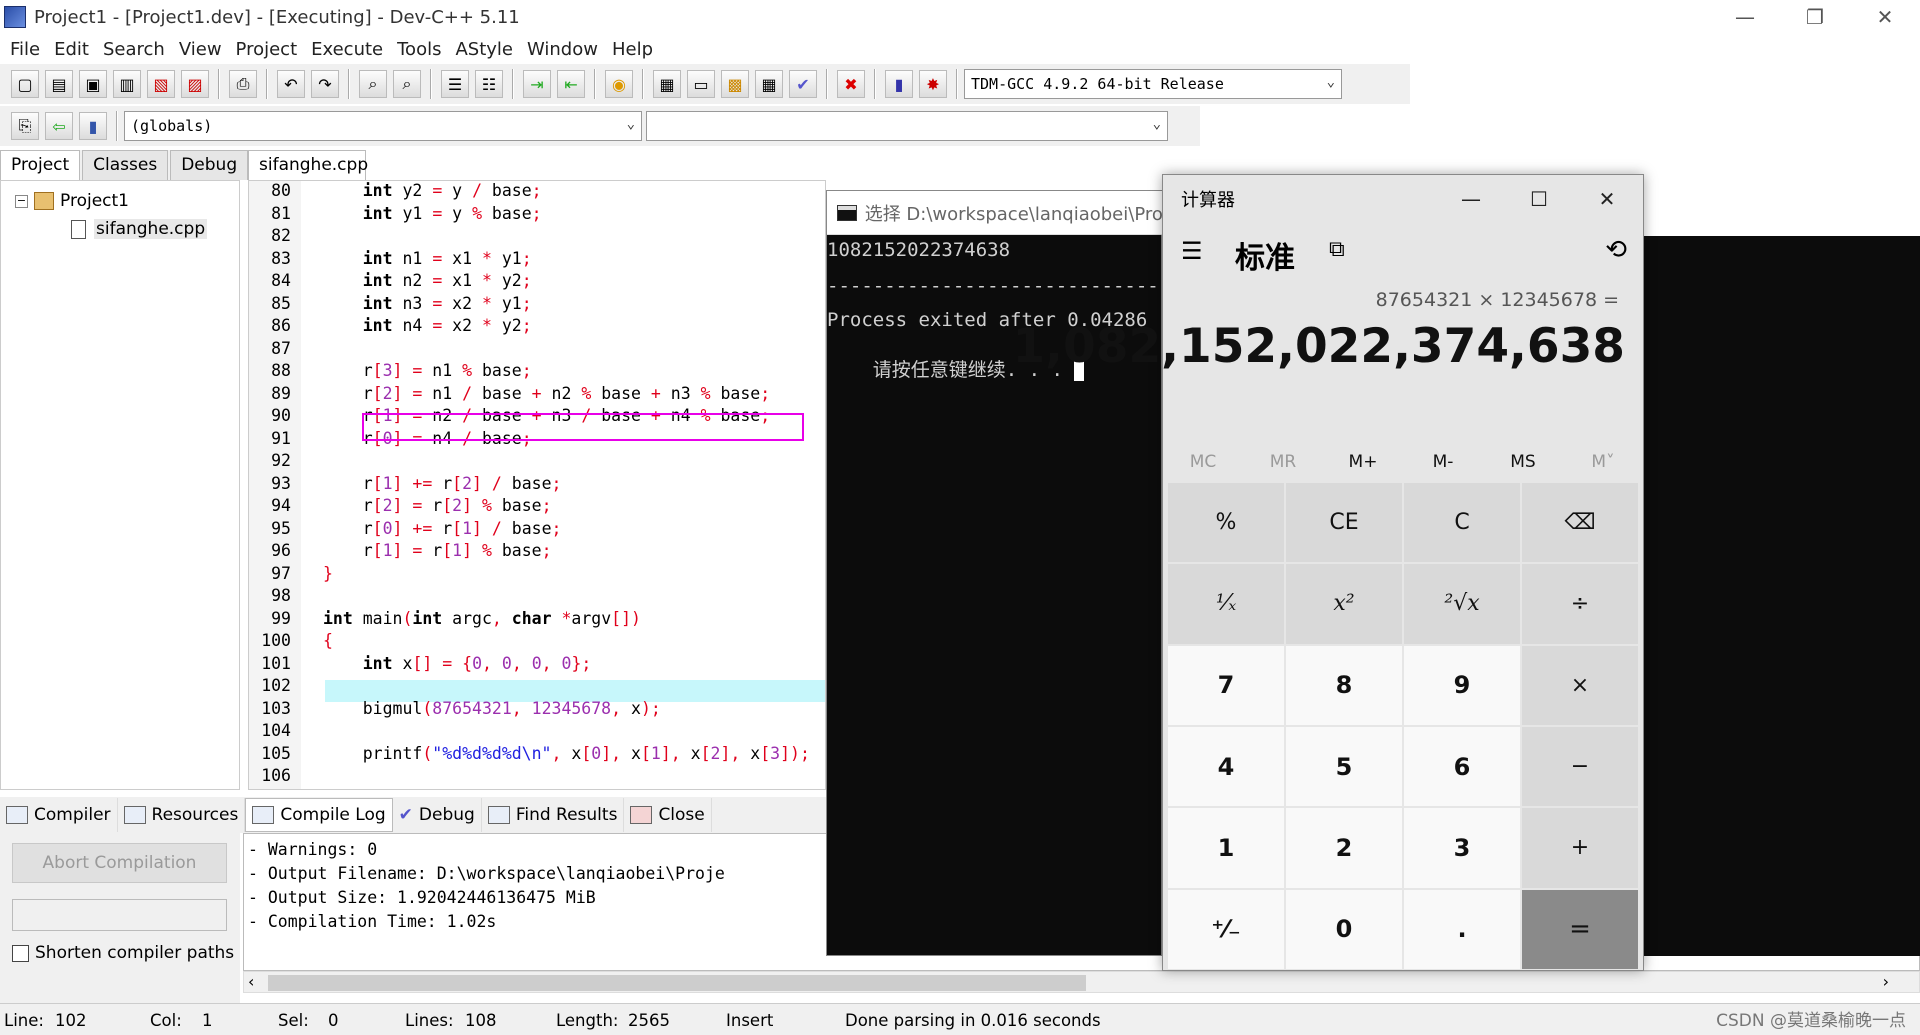 This screenshot has height=1035, width=1920. I want to click on compiler-select: TDM-GCC 4.9.2 64-bit Release ⌄, so click(1153, 84).